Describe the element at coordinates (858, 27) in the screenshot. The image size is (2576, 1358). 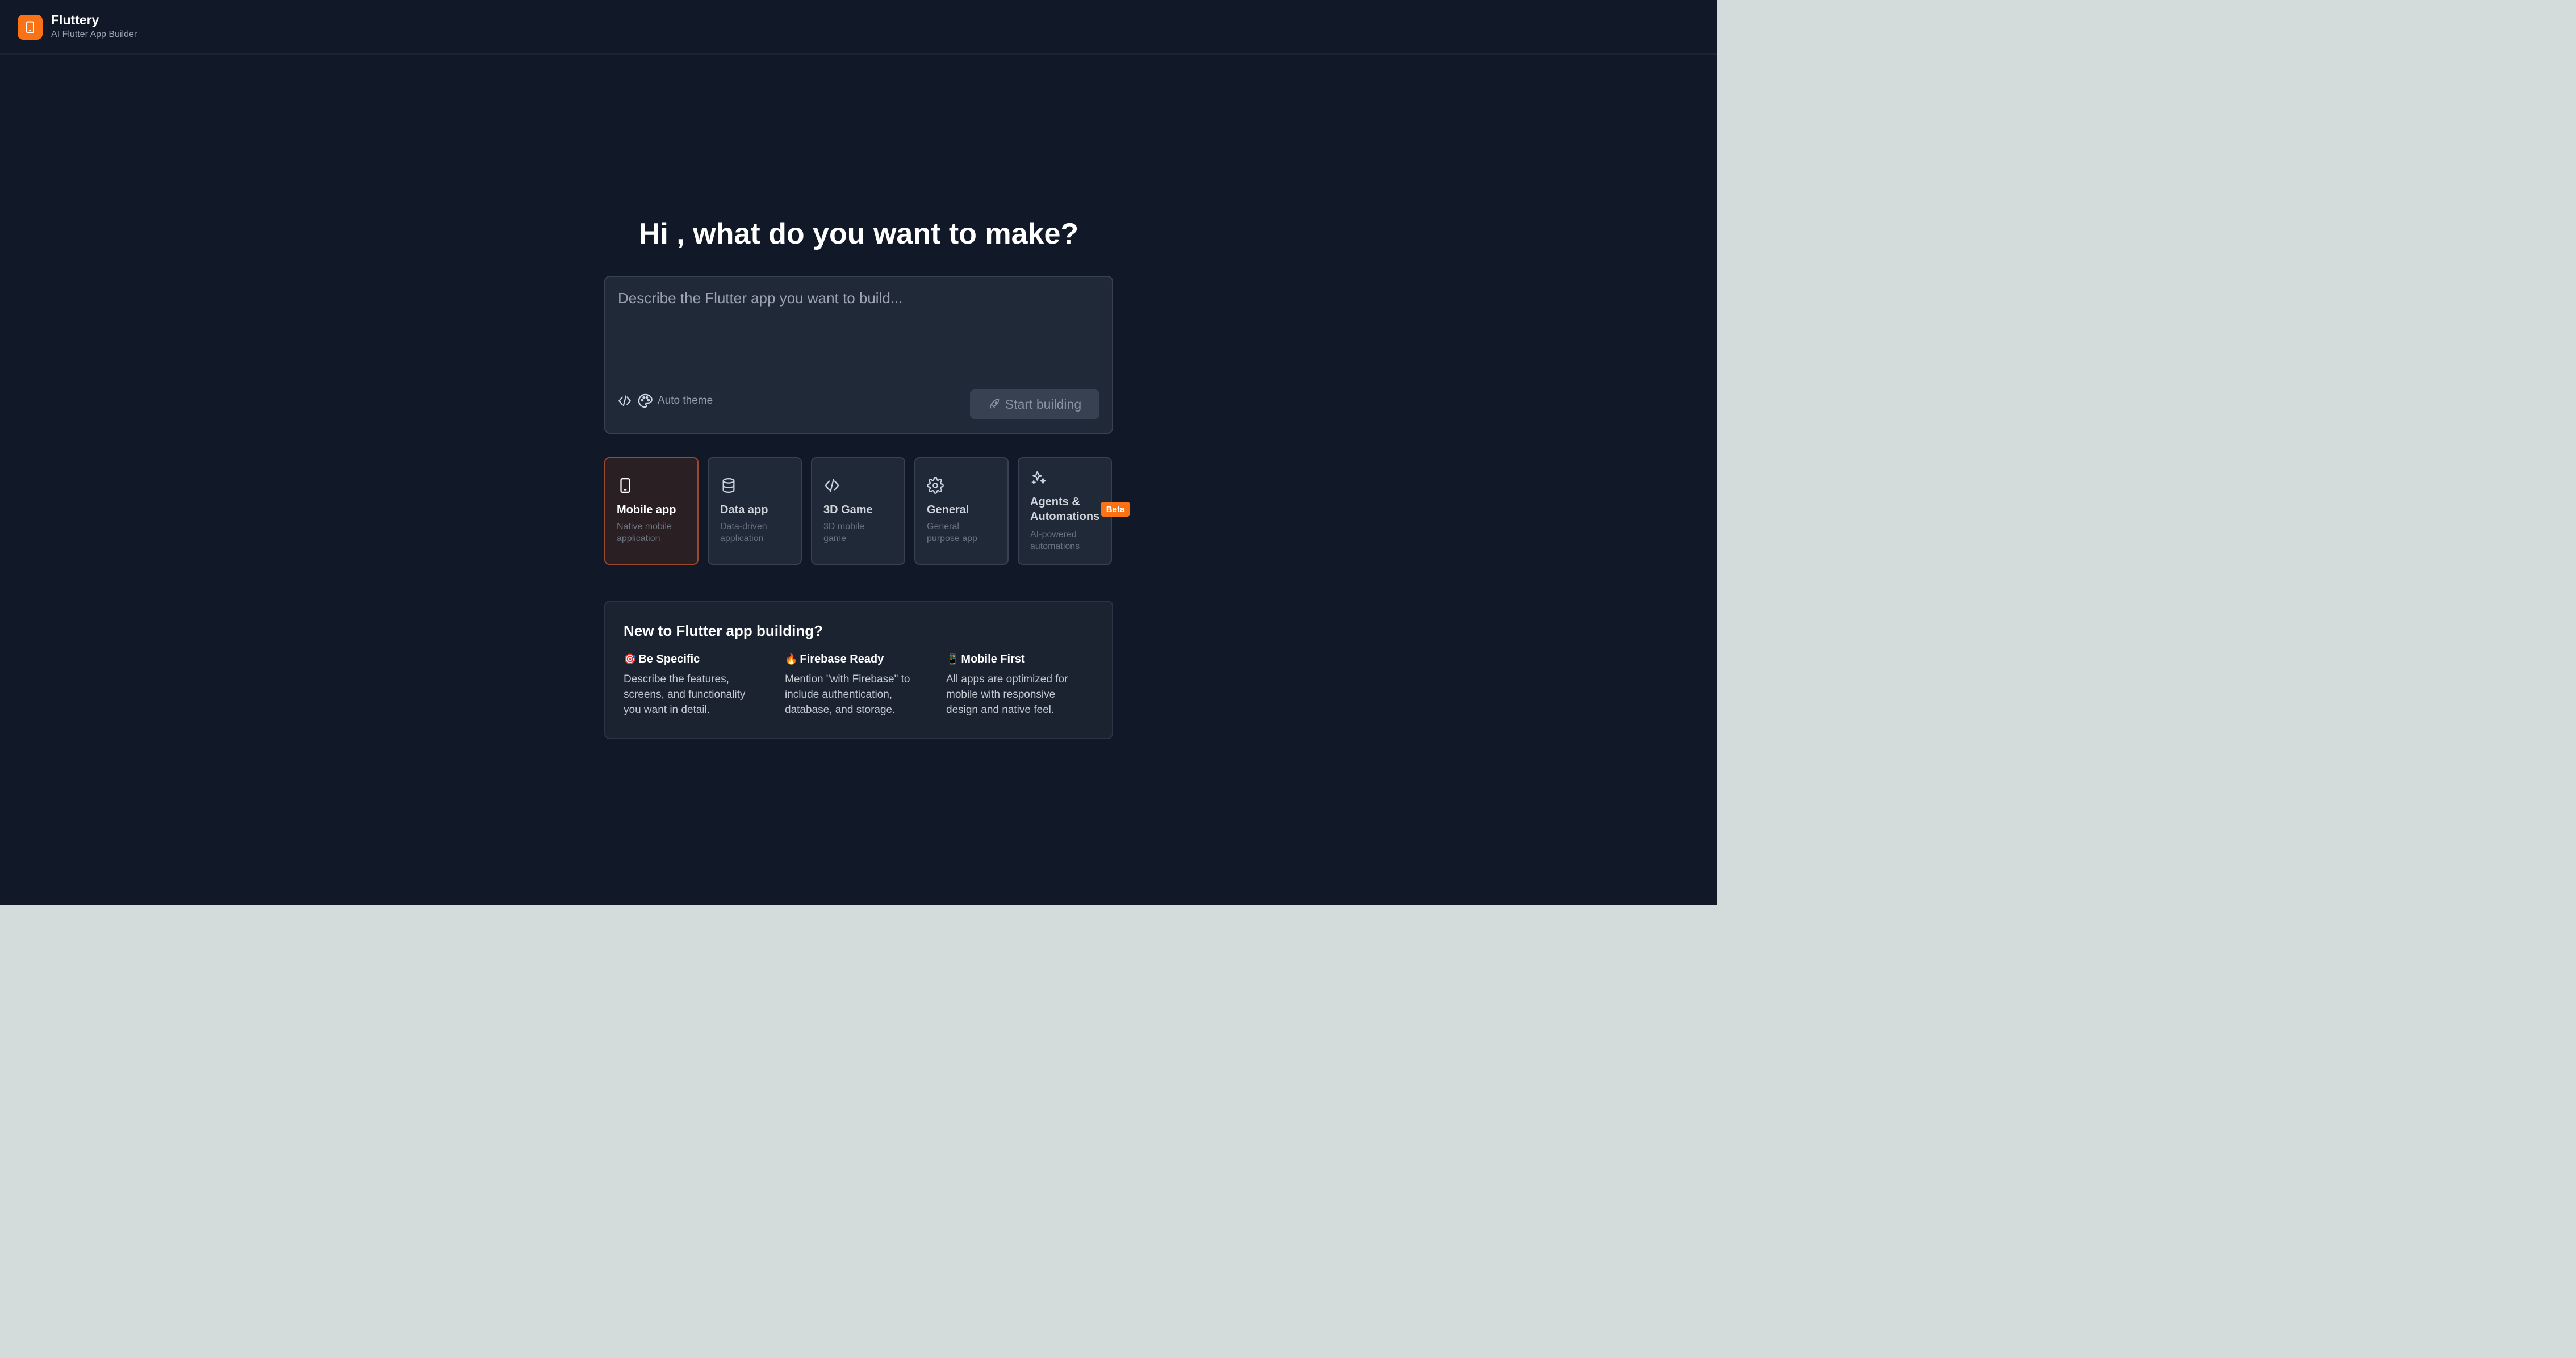
I see `top-bar: Fluttery AI Flutter App Builder` at that location.